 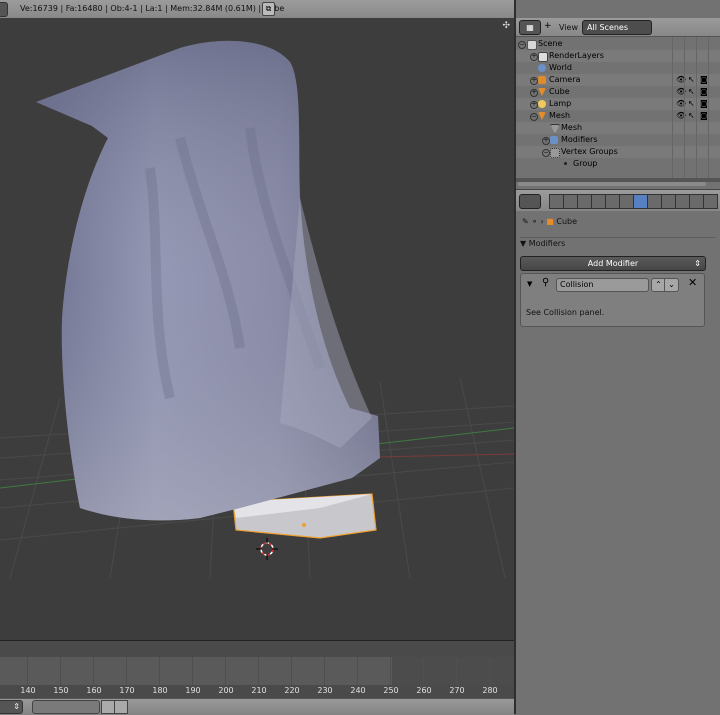 I want to click on timeline-tick-label: 140, so click(x=28, y=690).